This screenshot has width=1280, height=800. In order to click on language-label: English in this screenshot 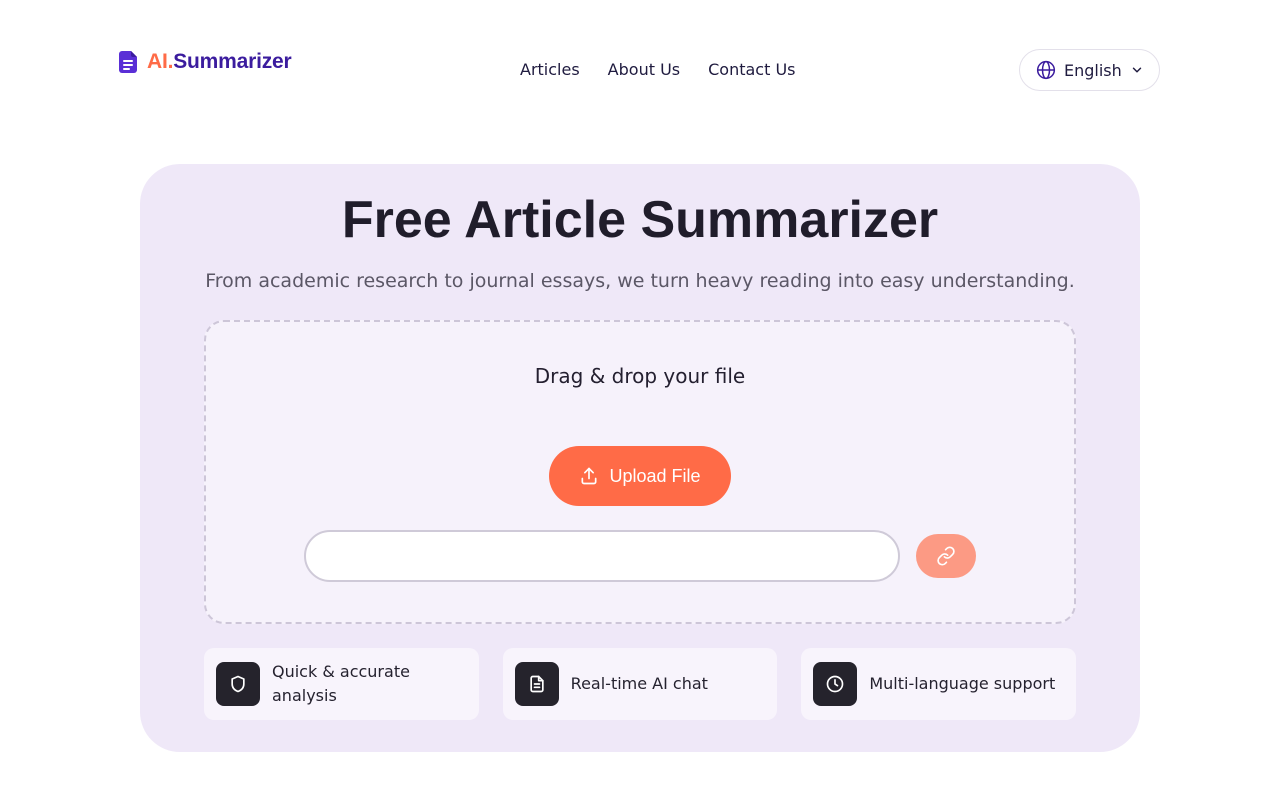, I will do `click(1093, 70)`.